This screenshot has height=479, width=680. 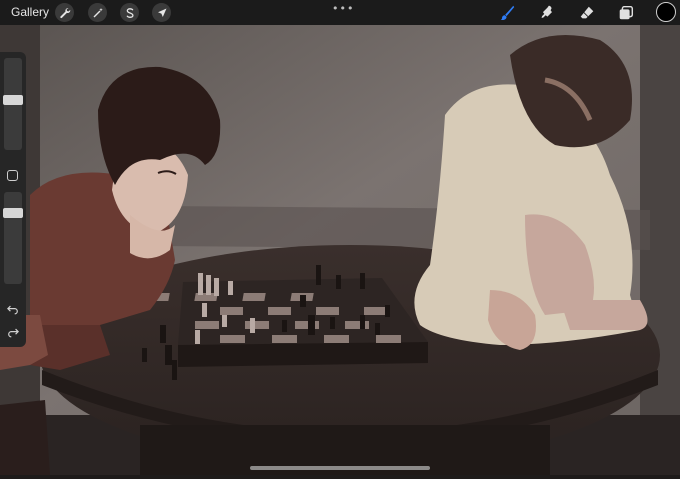 I want to click on brush-sidebar, so click(x=13, y=199).